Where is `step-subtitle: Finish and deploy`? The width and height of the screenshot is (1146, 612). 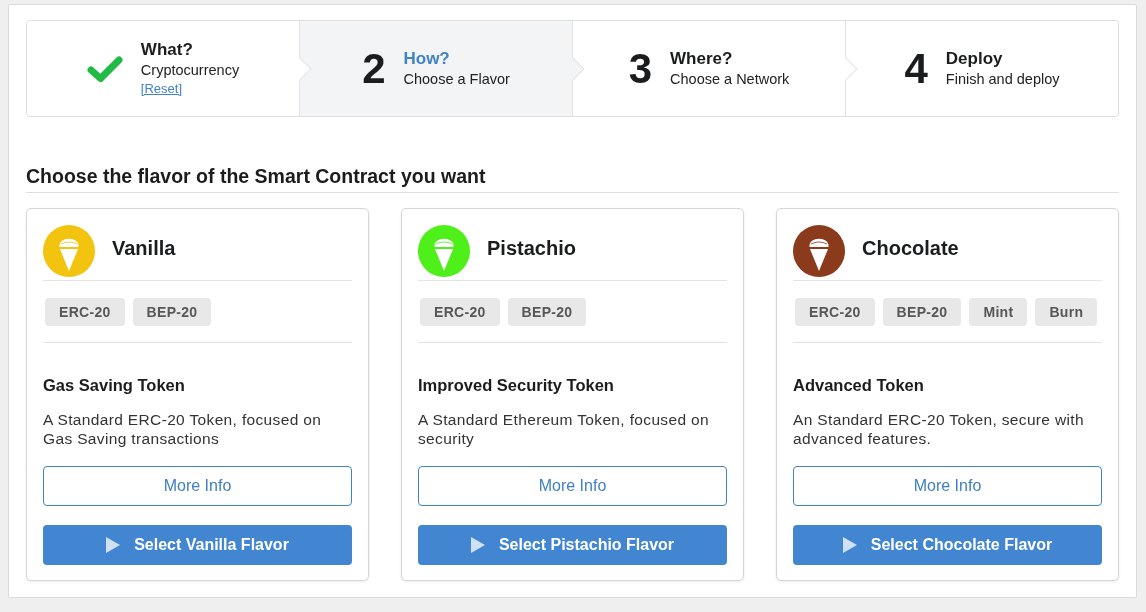
step-subtitle: Finish and deploy is located at coordinates (1002, 79).